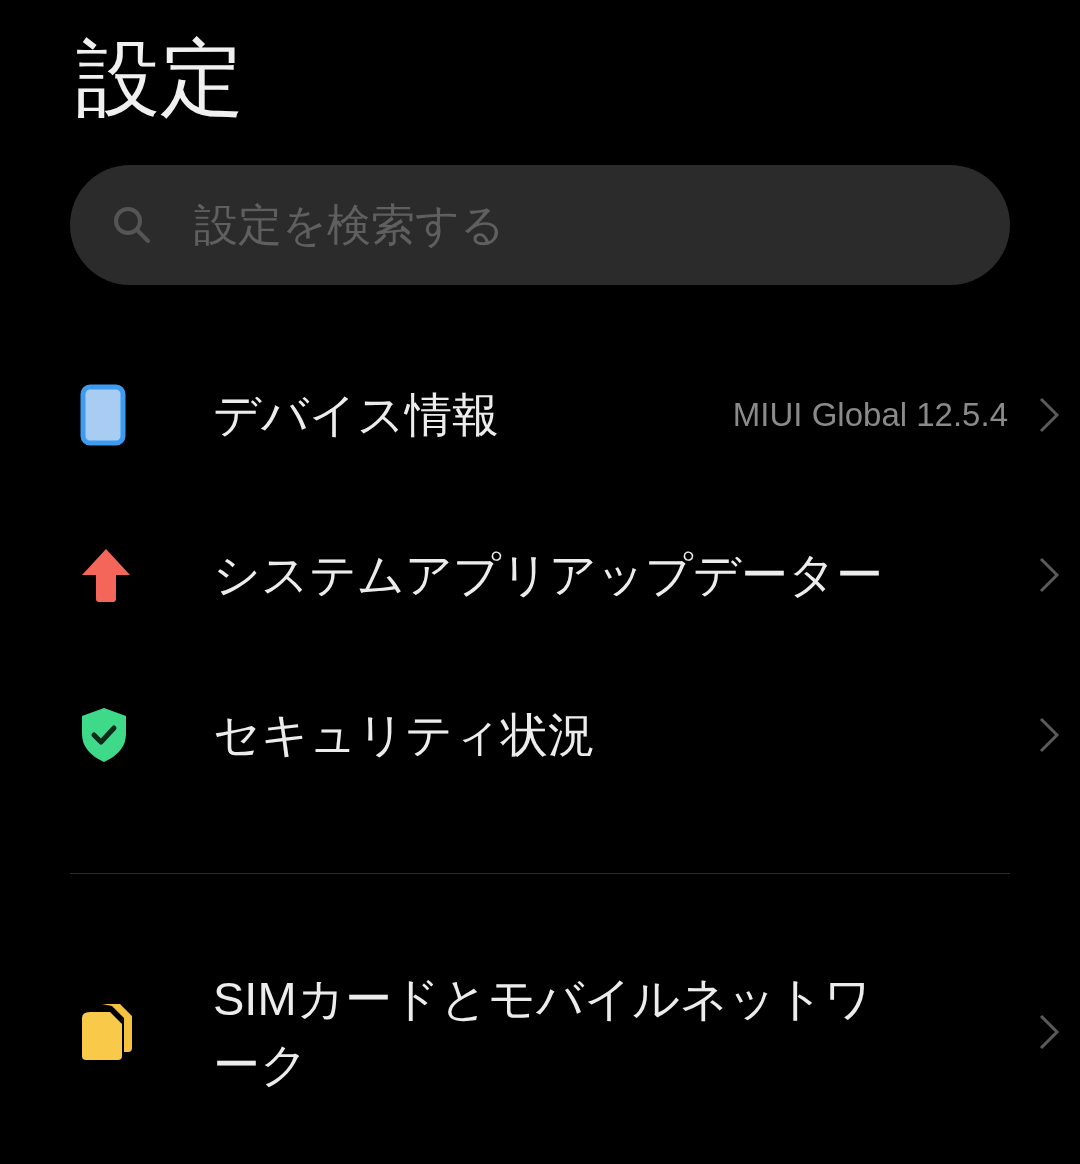  I want to click on settings-item: デバイス情報 MIUI Global 12.5.4, so click(565, 415).